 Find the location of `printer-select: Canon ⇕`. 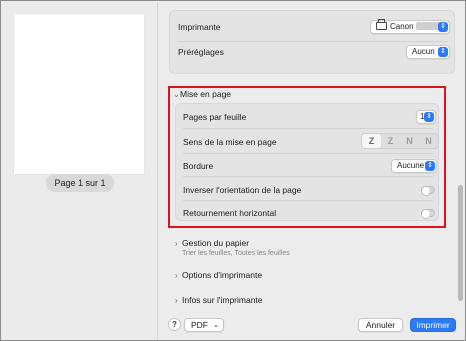

printer-select: Canon ⇕ is located at coordinates (410, 26).